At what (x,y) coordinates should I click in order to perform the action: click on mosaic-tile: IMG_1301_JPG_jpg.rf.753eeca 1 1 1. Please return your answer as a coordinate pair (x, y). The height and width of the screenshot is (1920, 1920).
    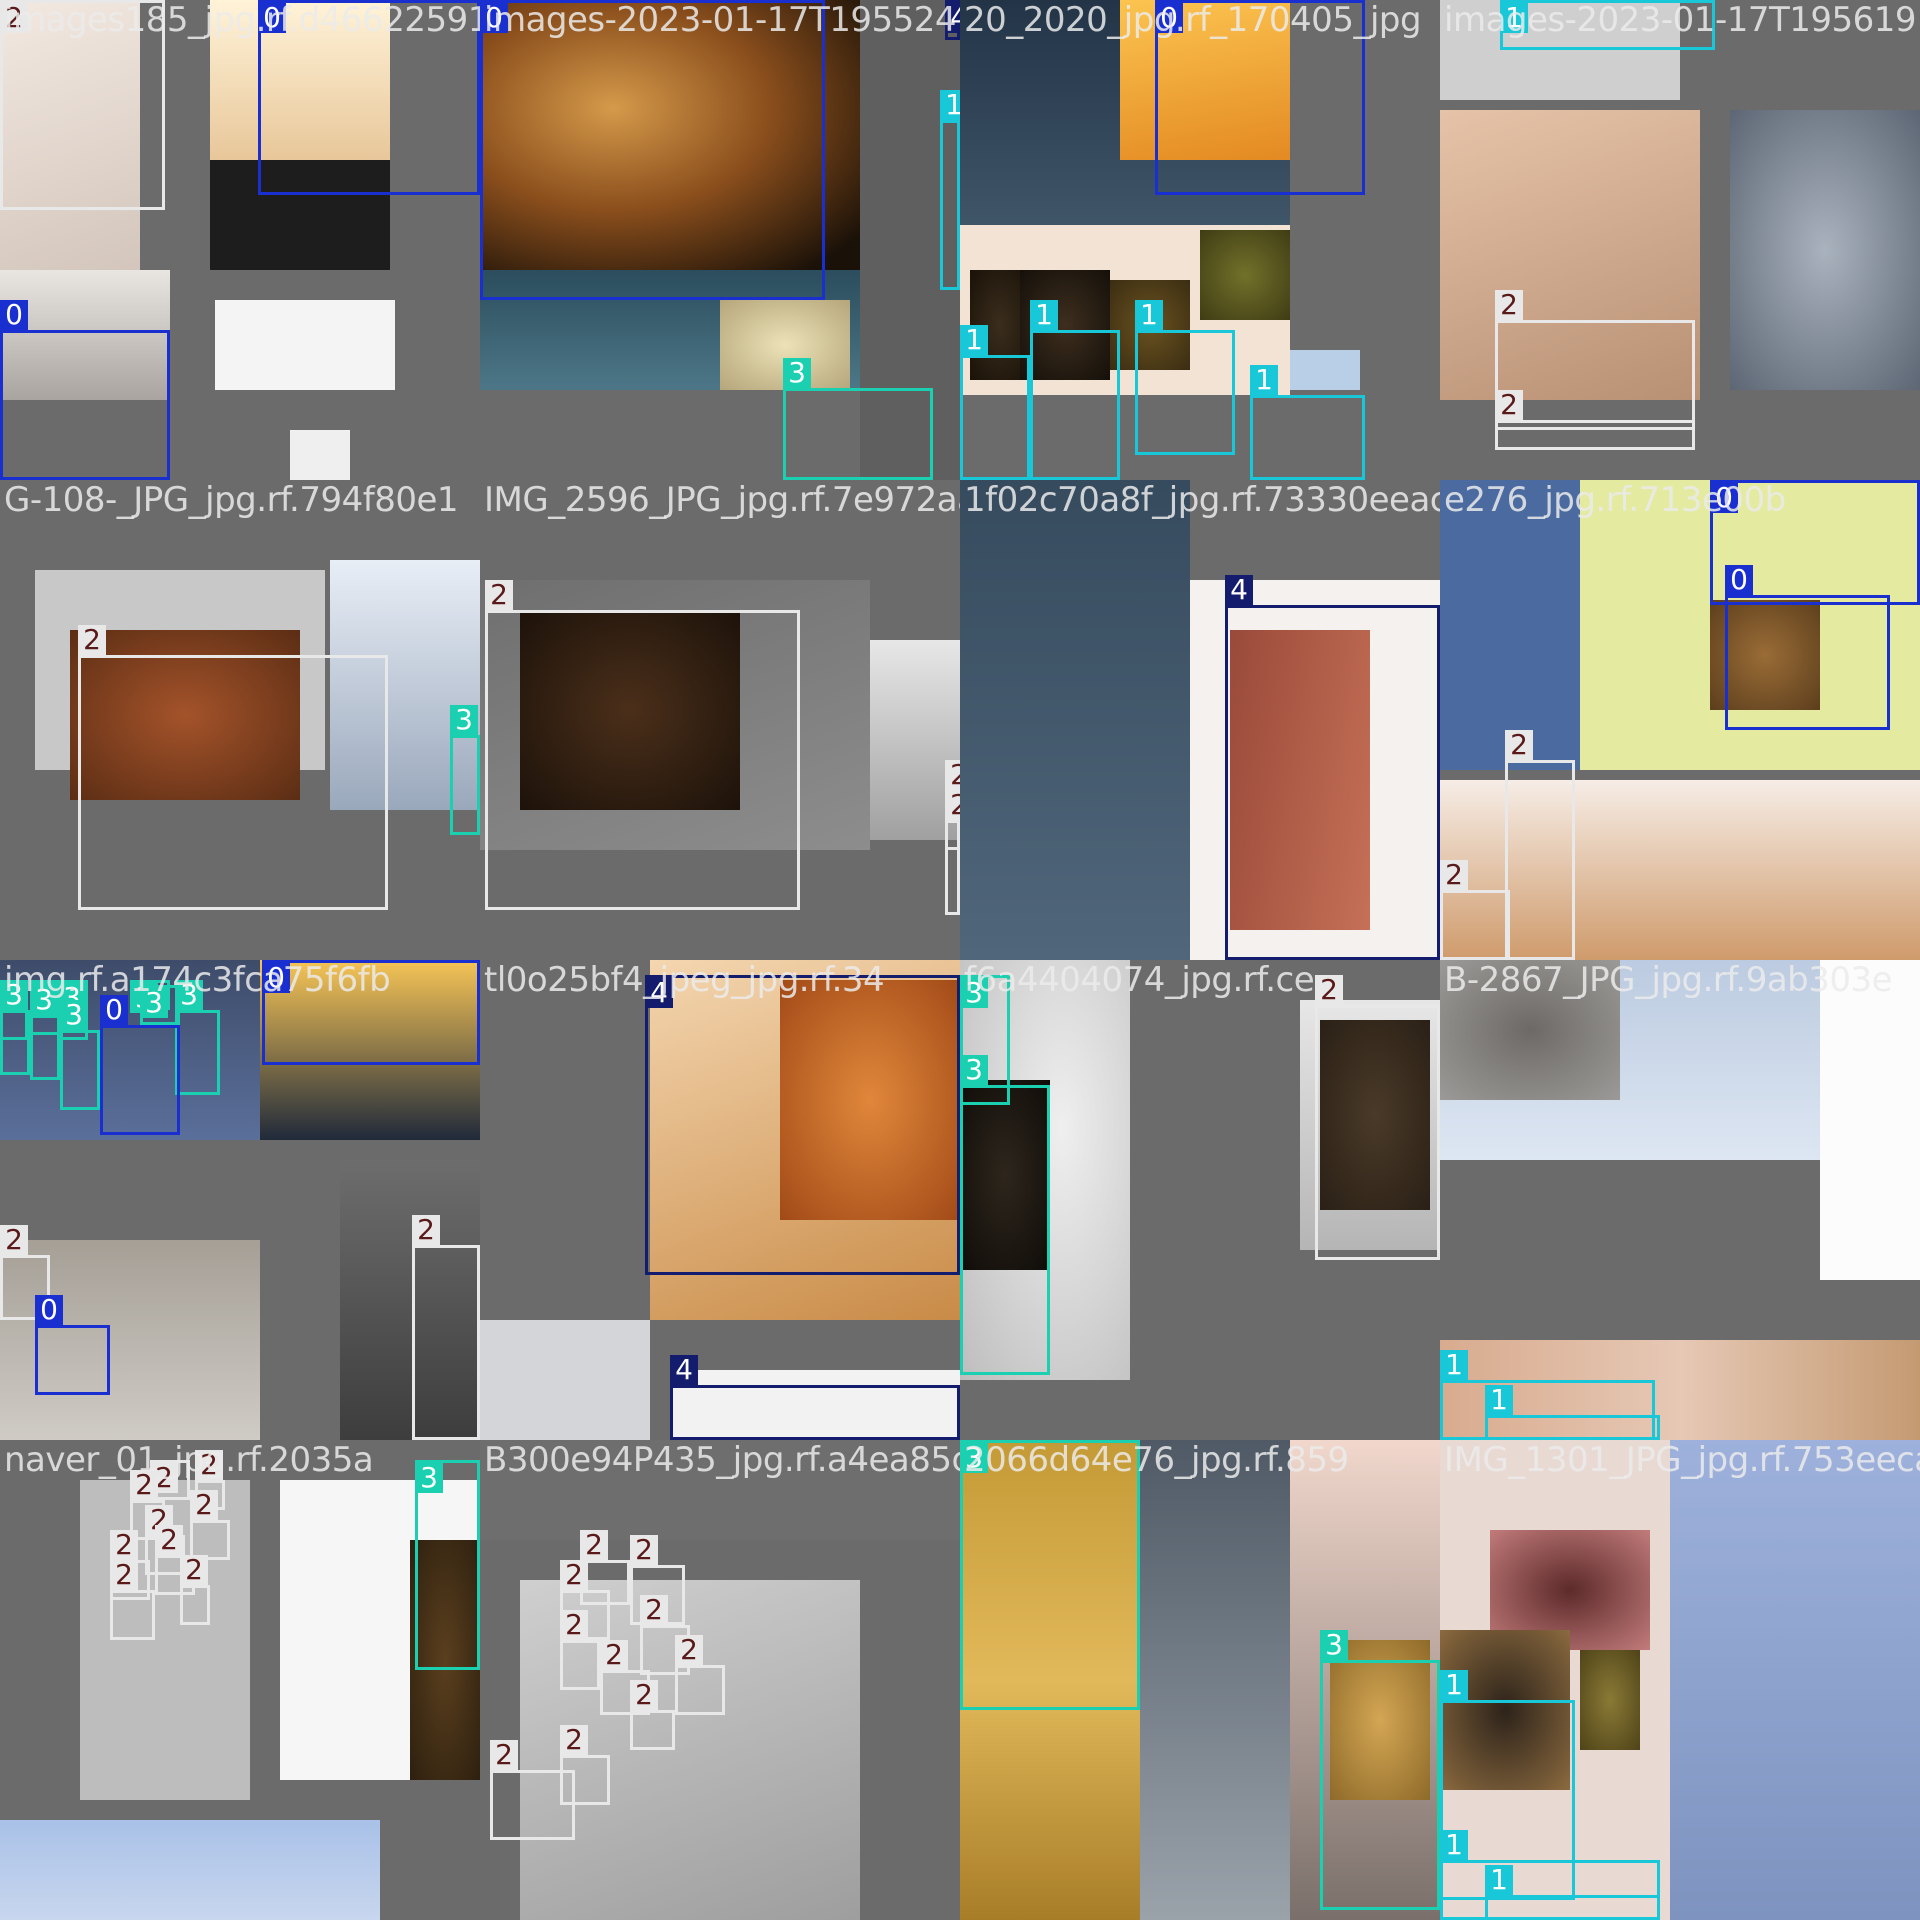
    Looking at the image, I should click on (1680, 1680).